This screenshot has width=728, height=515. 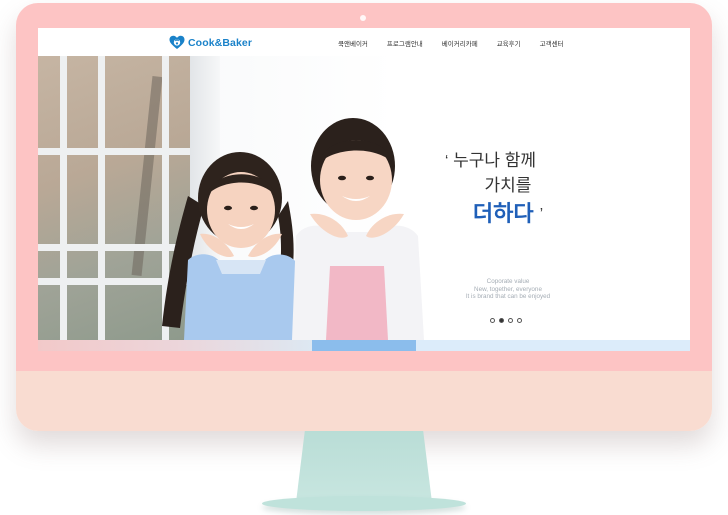 I want to click on brand-name: Cook&Baker, so click(x=220, y=42).